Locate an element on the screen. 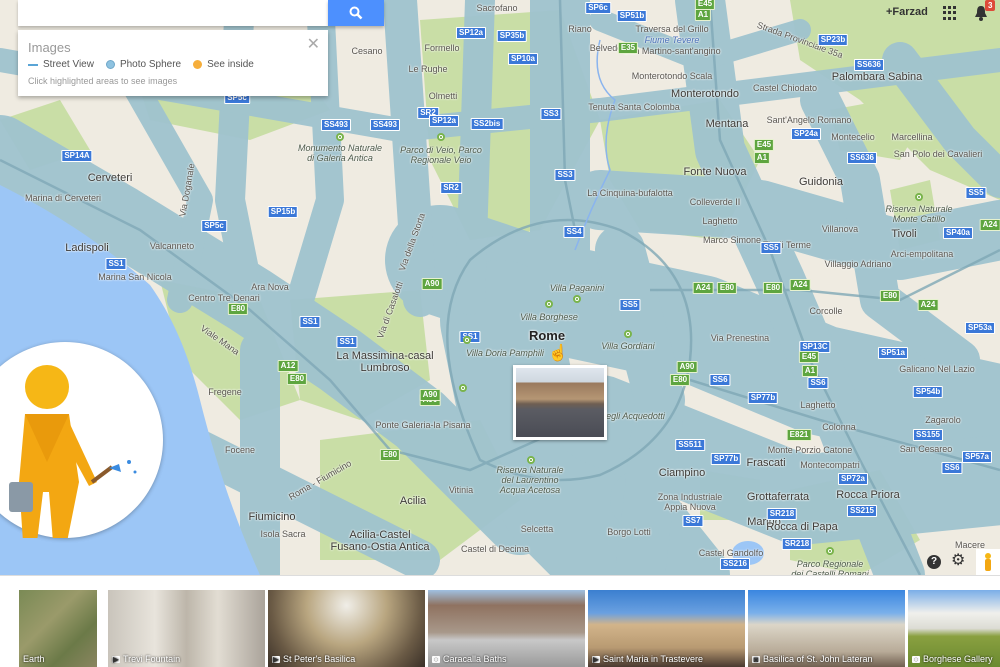 The image size is (1000, 667). photo-card-trevi-fountain: ▶ Trevi Fountain is located at coordinates (186, 628).